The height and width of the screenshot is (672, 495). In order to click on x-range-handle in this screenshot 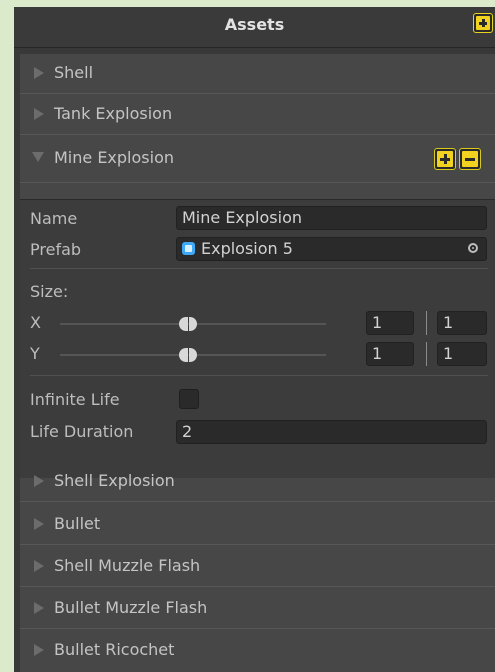, I will do `click(188, 324)`.